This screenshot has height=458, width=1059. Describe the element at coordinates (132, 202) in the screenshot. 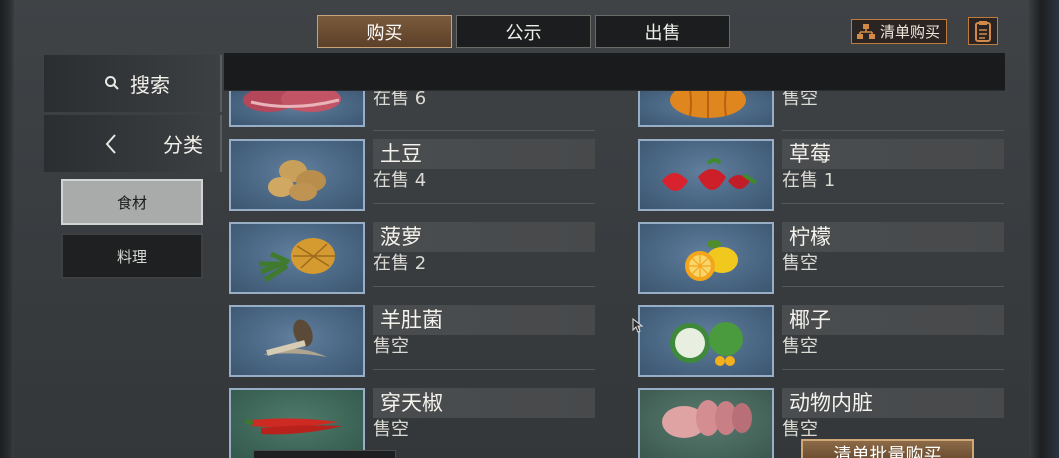

I see `subcategory-ingredients: 食材` at that location.